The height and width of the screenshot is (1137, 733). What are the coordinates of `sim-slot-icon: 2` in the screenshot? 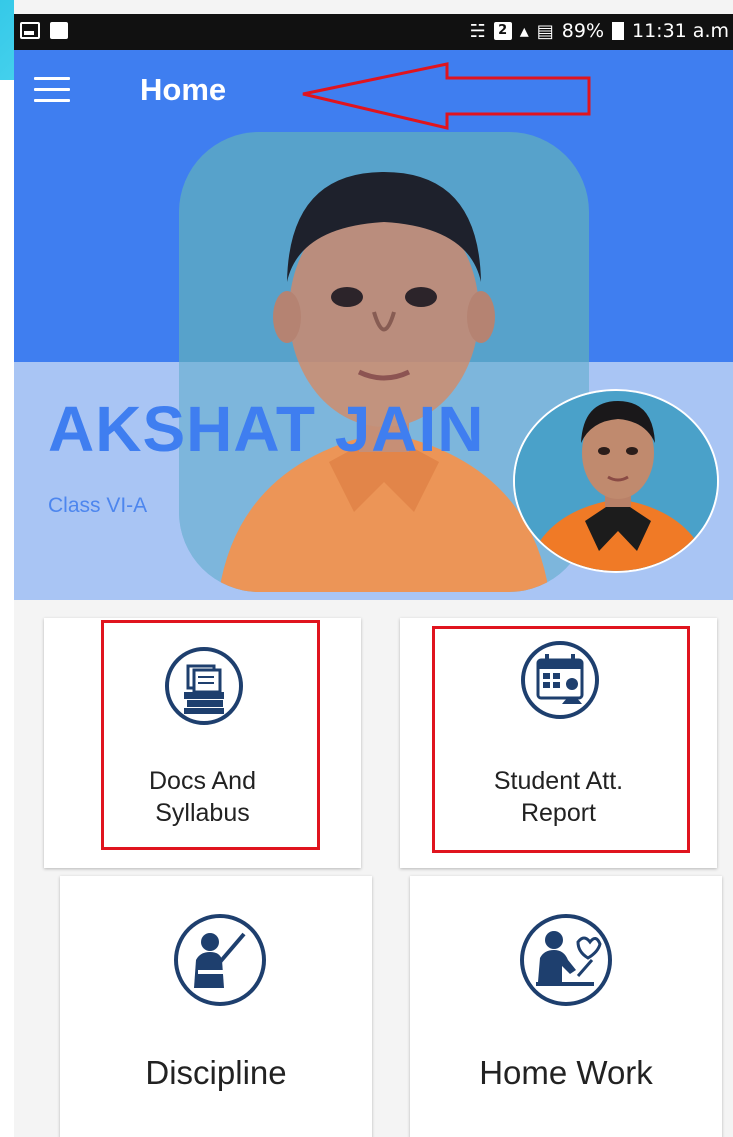 It's located at (502, 31).